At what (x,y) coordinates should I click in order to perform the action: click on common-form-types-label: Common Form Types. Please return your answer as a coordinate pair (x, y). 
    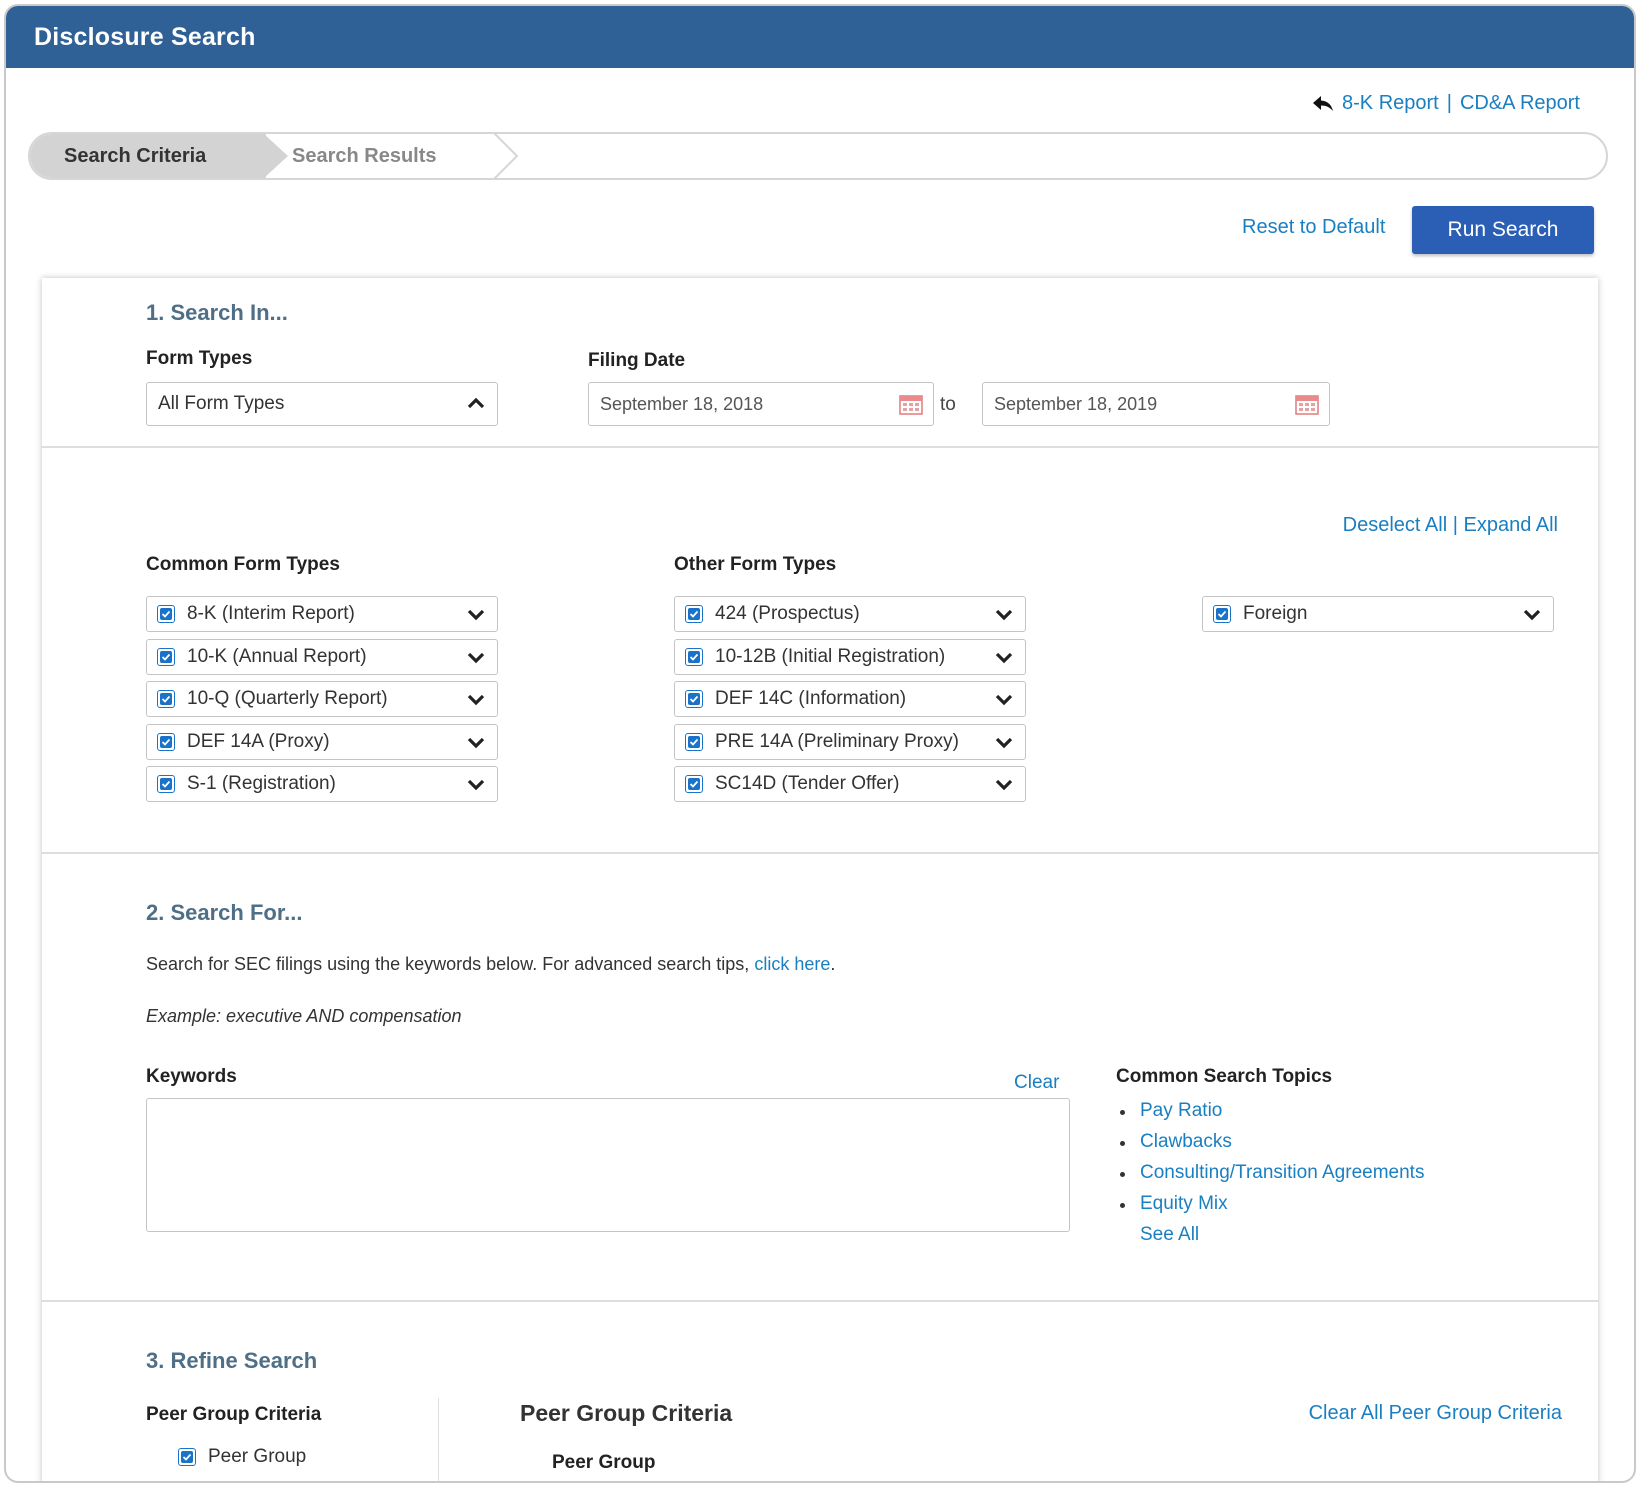
    Looking at the image, I should click on (243, 564).